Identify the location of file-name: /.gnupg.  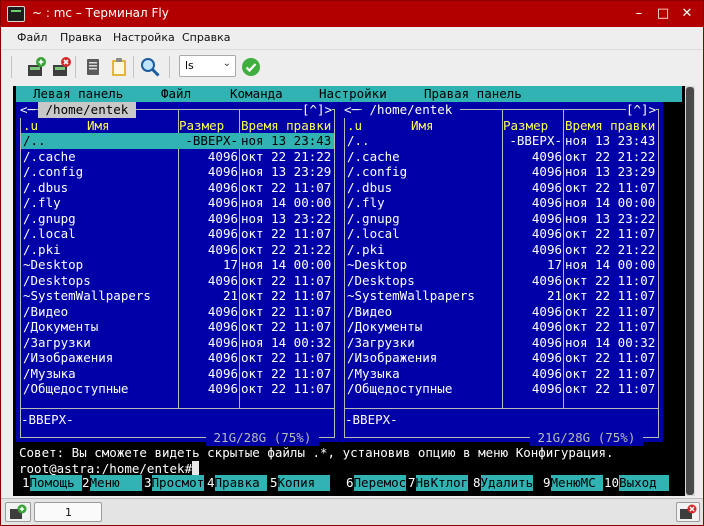
(373, 218).